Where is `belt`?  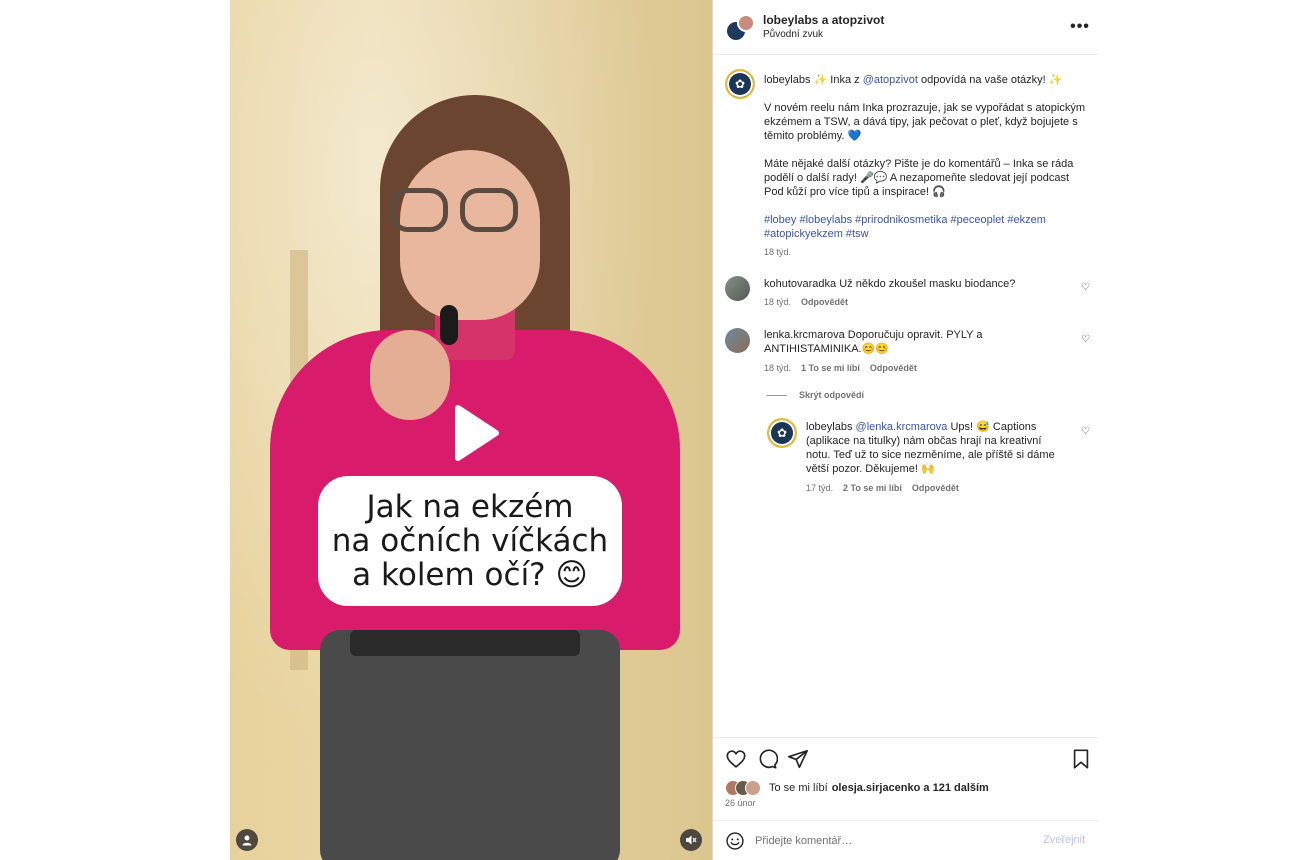
belt is located at coordinates (465, 643).